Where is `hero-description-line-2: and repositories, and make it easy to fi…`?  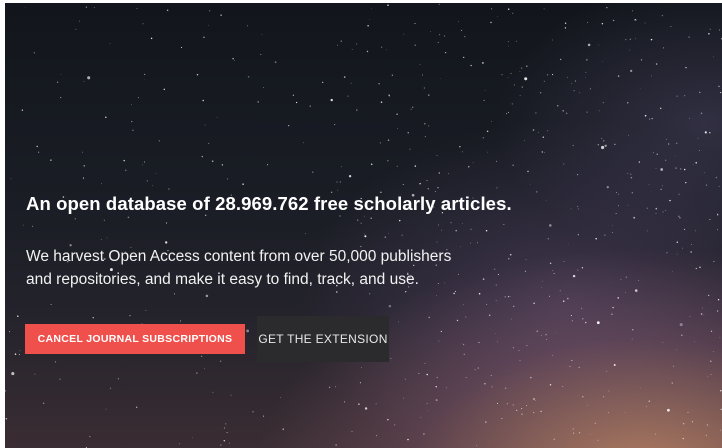
hero-description-line-2: and repositories, and make it easy to fi… is located at coordinates (222, 279).